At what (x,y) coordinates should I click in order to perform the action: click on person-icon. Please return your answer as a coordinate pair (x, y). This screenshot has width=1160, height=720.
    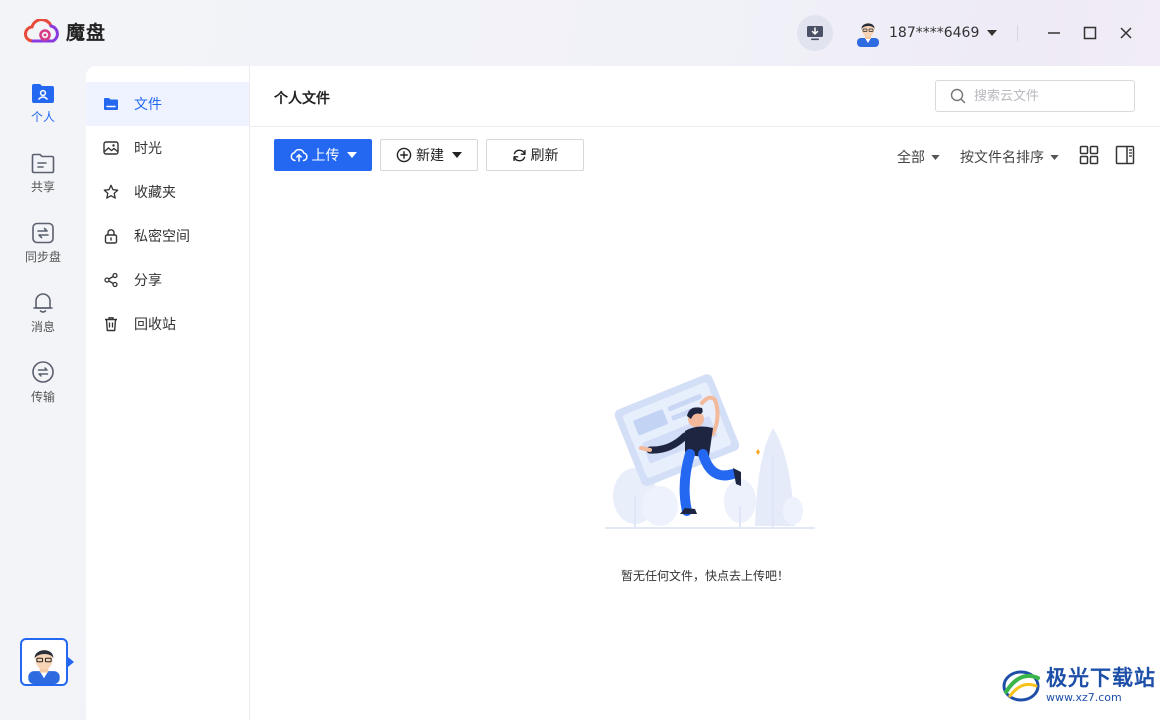
    Looking at the image, I should click on (43, 93).